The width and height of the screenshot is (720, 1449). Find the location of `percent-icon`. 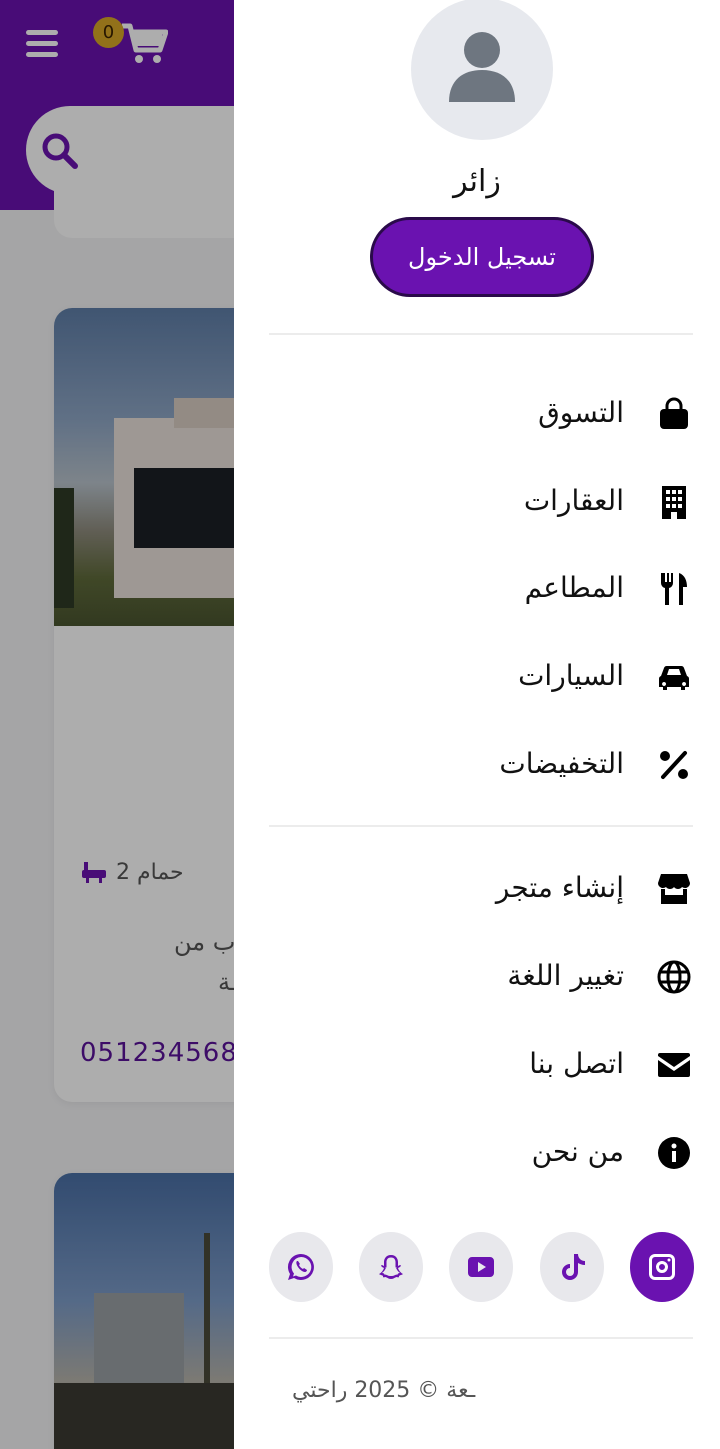

percent-icon is located at coordinates (674, 765).